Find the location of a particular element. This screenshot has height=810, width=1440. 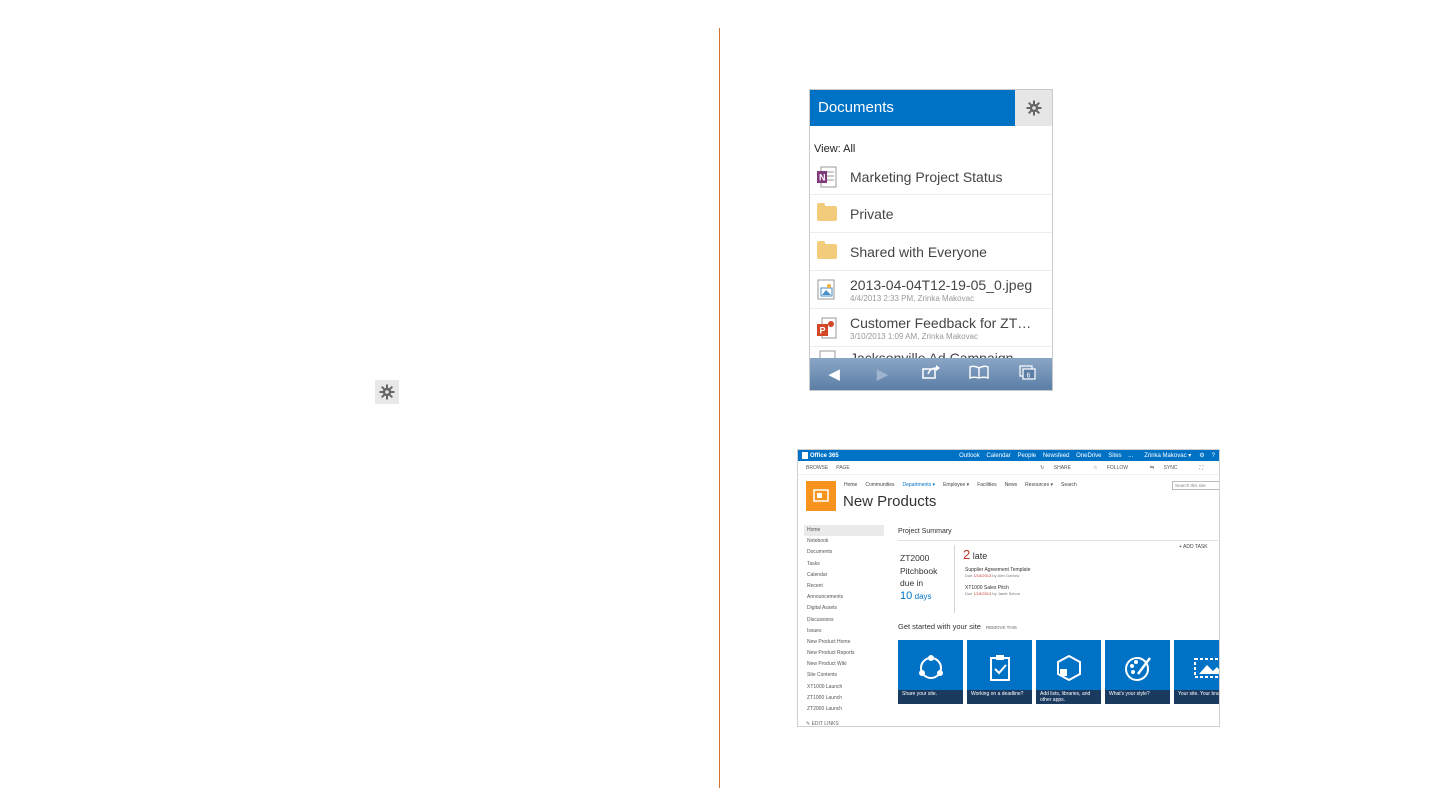

left-nav-item: Digital Assets is located at coordinates (844, 608).